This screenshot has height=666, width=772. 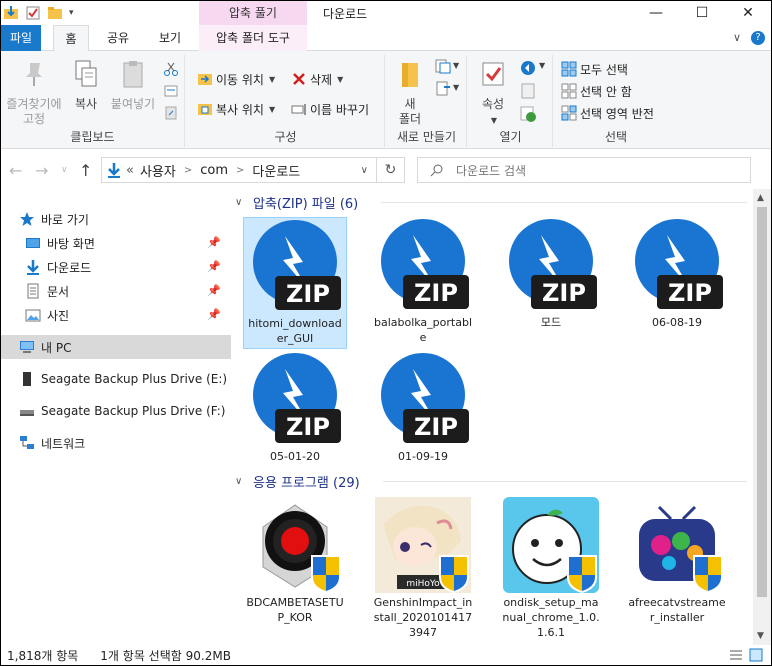 I want to click on scroll-down-icon: ▼, so click(x=760, y=636).